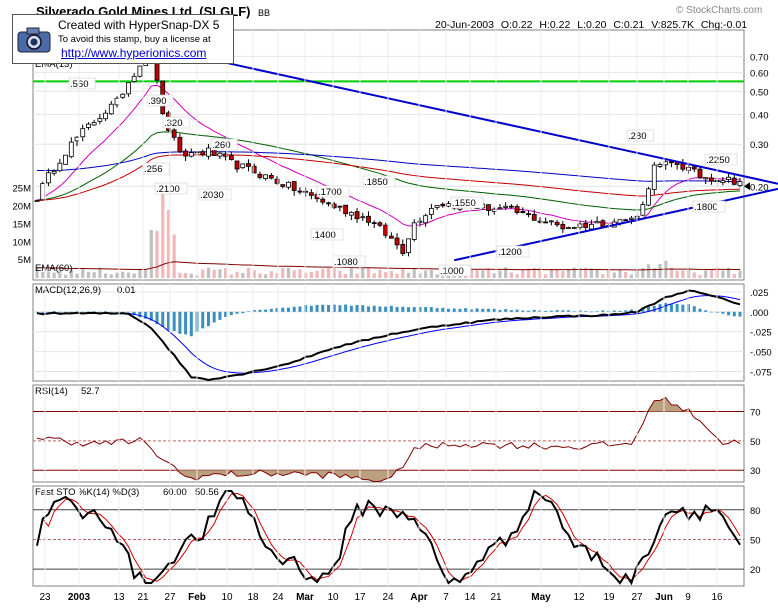 The height and width of the screenshot is (608, 778). Describe the element at coordinates (34, 40) in the screenshot. I see `camera-icon` at that location.